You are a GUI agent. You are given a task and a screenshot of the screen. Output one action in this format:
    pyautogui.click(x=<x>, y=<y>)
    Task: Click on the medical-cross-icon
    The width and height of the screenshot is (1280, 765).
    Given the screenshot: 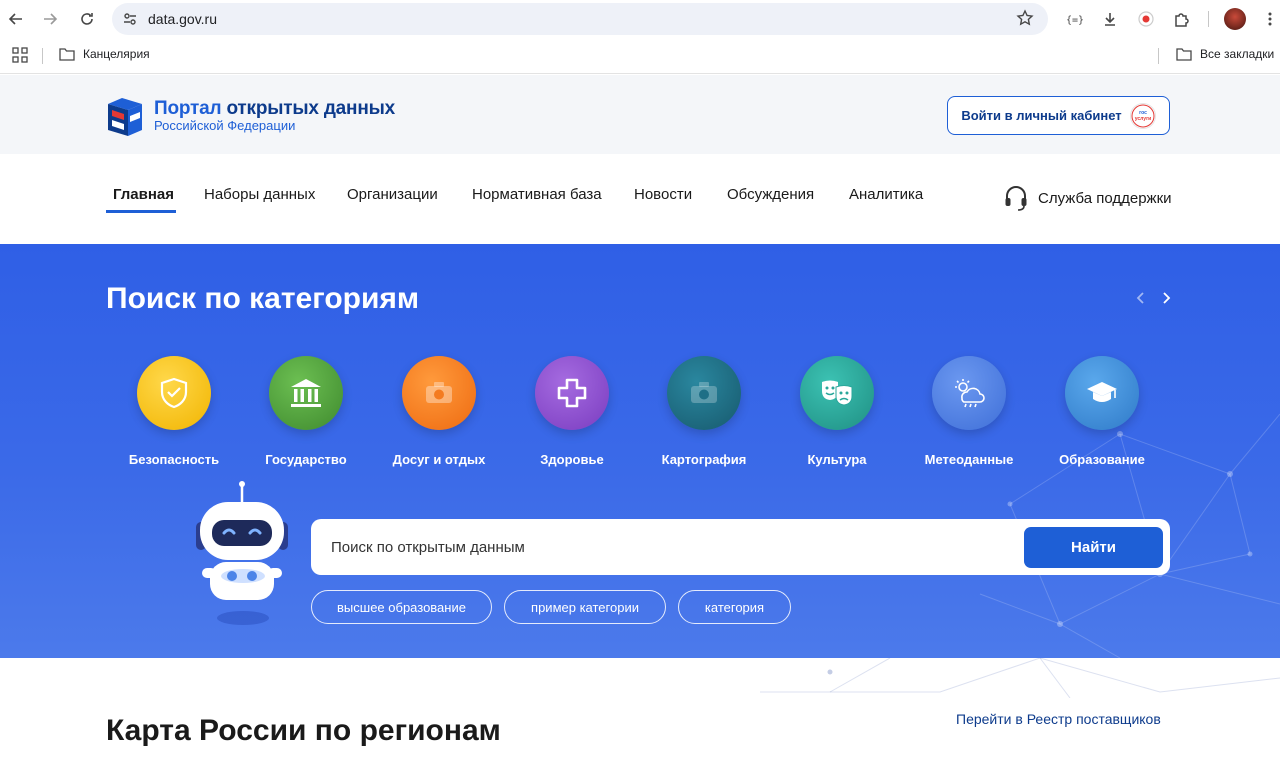 What is the action you would take?
    pyautogui.click(x=572, y=393)
    